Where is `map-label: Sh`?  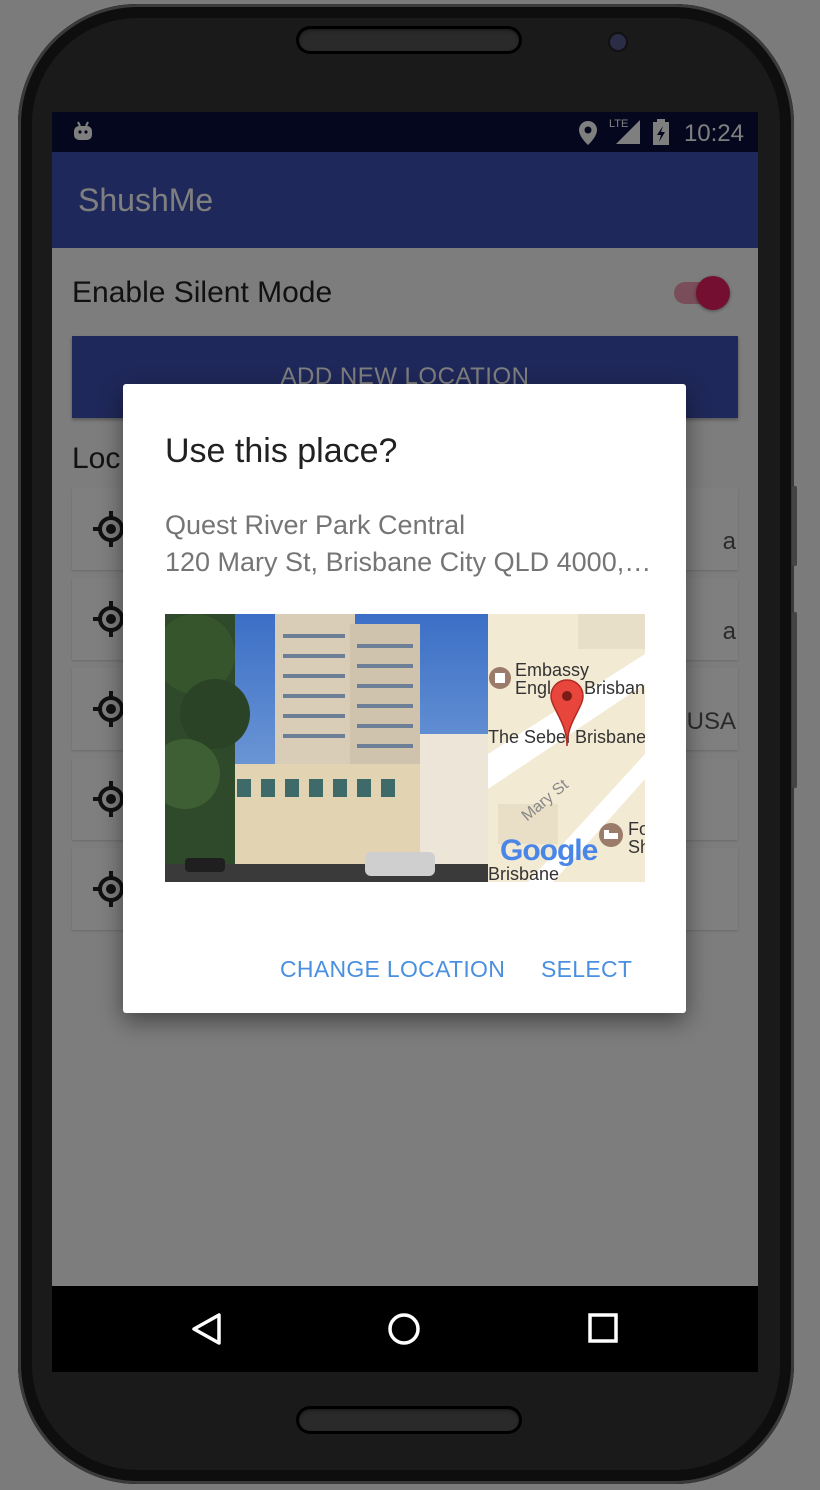
map-label: Sh is located at coordinates (636, 847).